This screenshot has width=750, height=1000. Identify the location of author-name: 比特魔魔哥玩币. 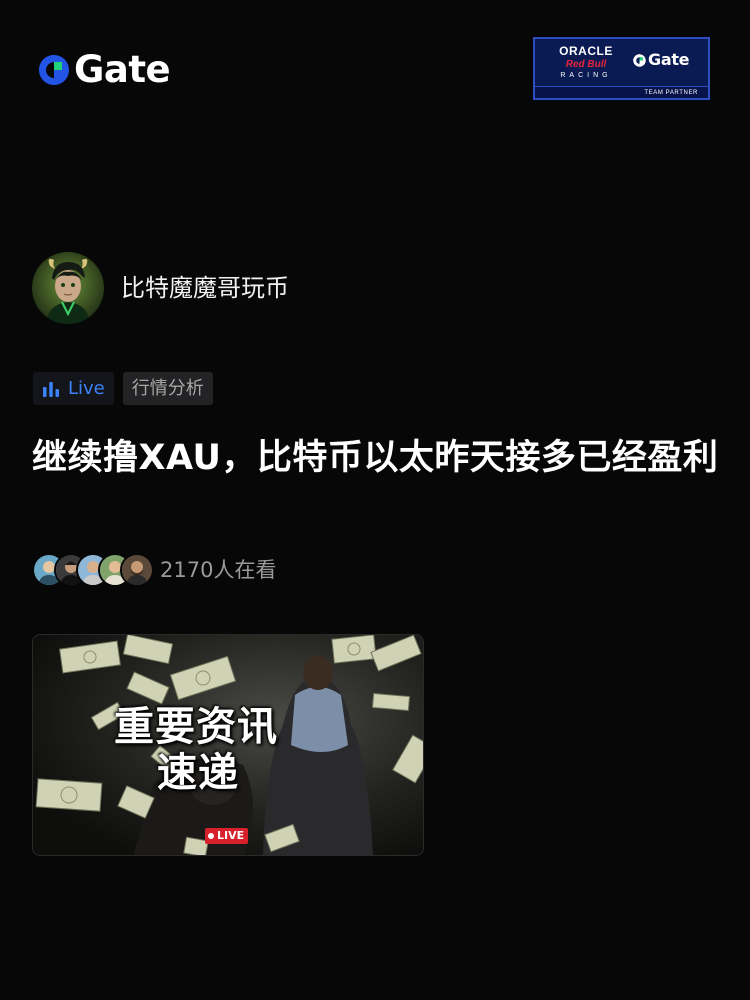
(205, 288).